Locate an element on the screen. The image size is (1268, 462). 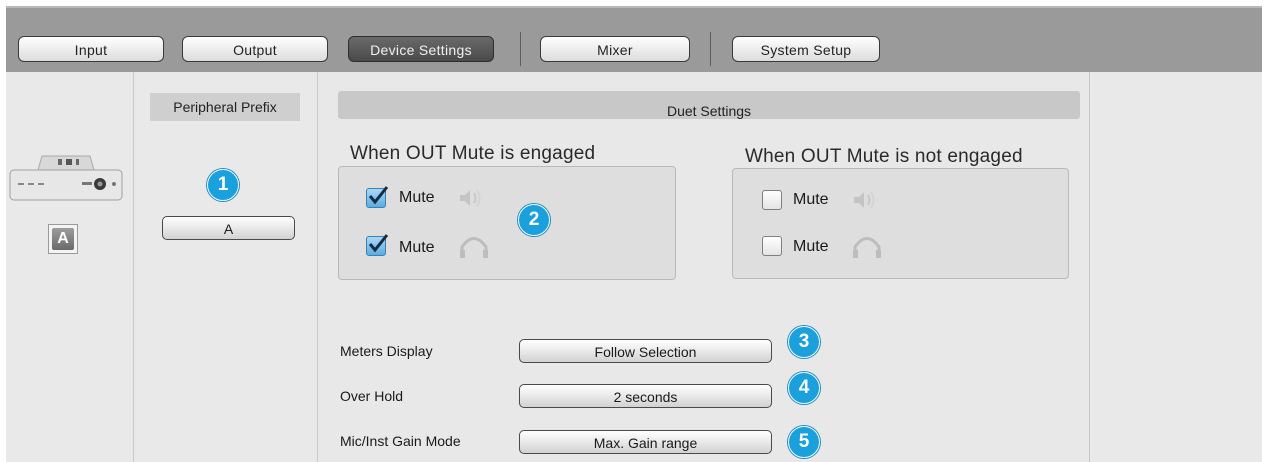
engaged-headphone-mute-checkbox is located at coordinates (377, 245).